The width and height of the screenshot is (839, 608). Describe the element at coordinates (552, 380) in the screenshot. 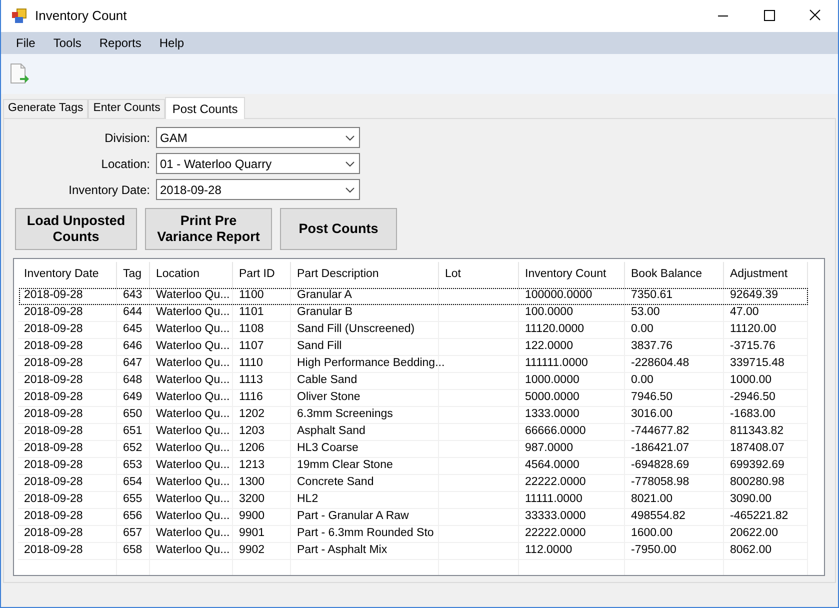

I see `table-cell-text: 1000.0000` at that location.